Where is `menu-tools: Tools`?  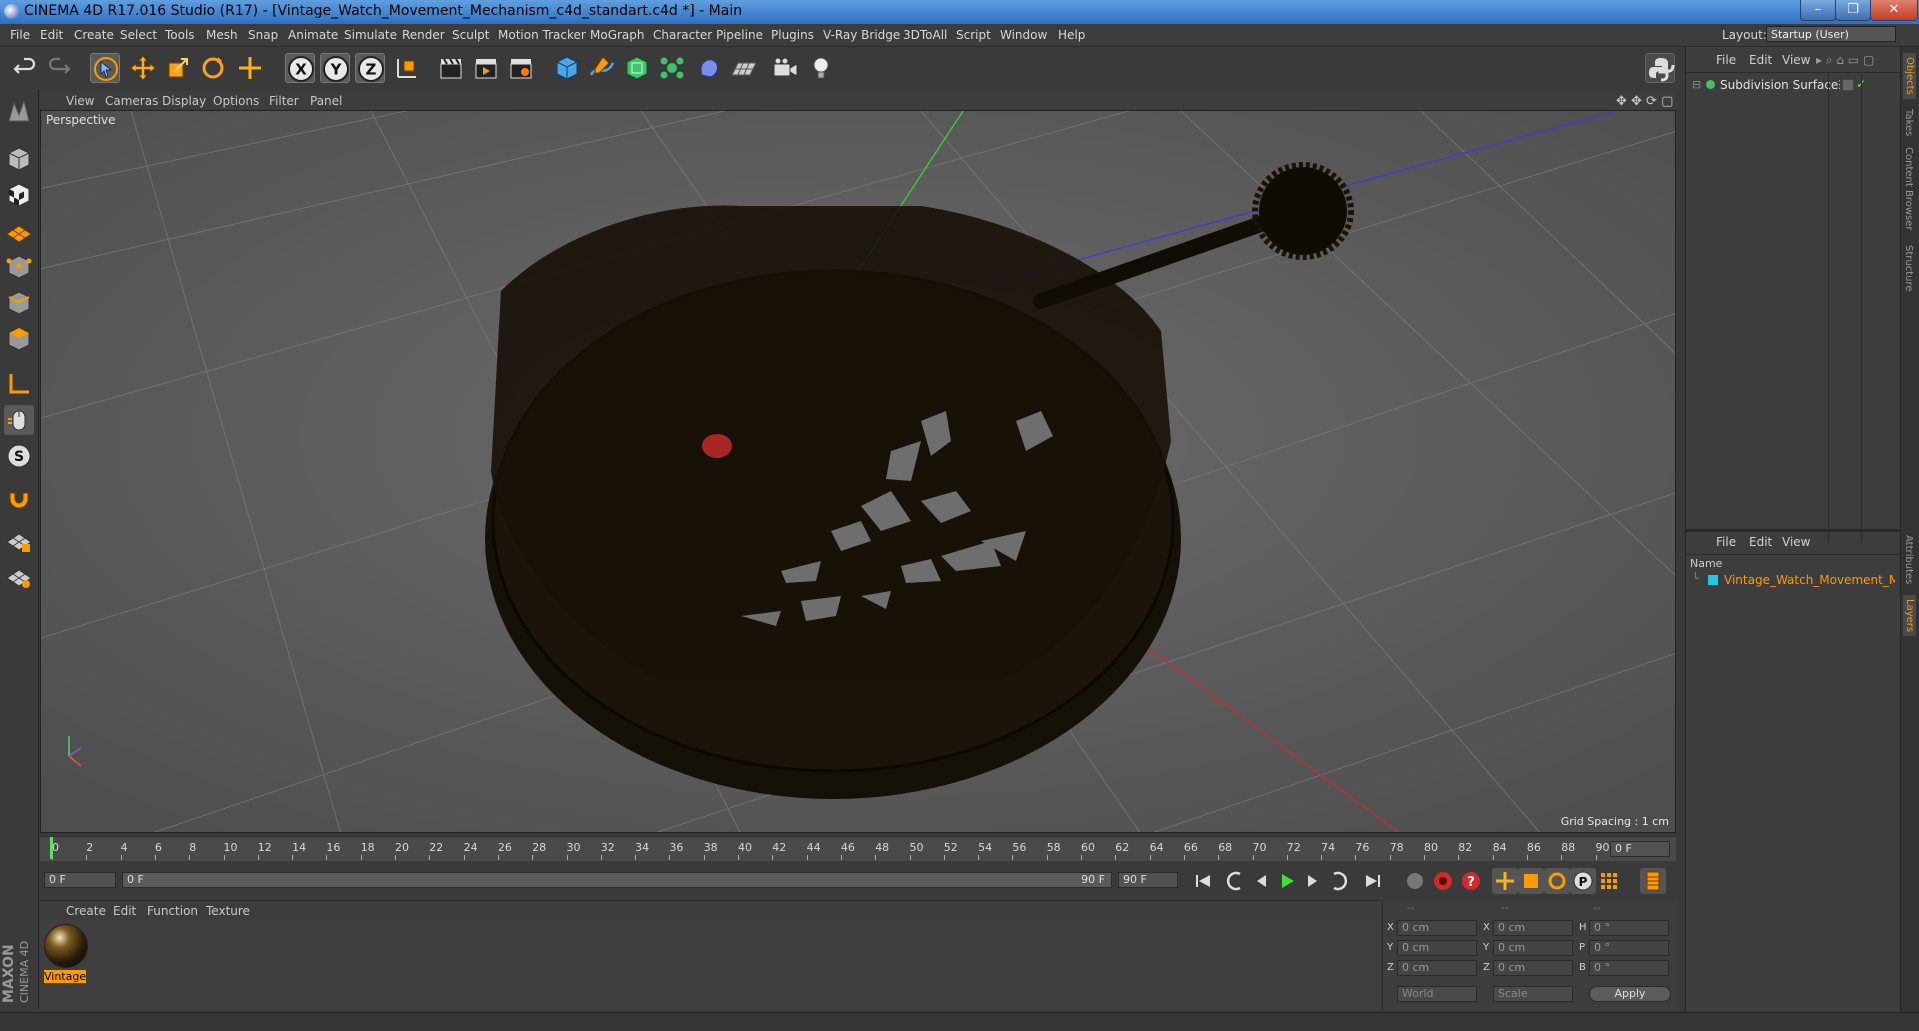 menu-tools: Tools is located at coordinates (180, 35).